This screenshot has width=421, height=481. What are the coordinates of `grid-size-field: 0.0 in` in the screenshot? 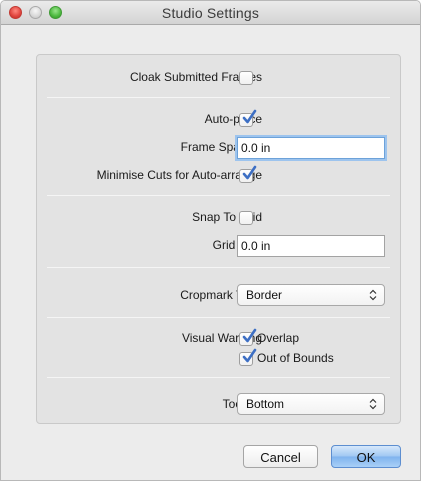 It's located at (311, 246).